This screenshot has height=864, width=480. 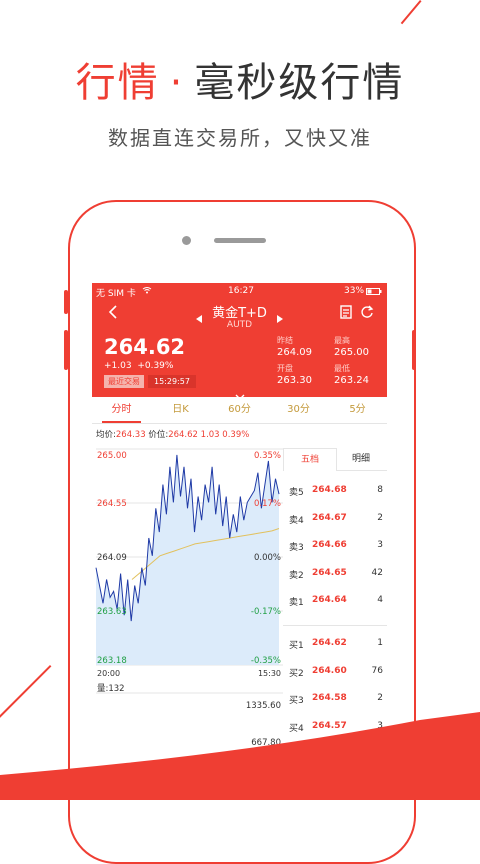 I want to click on order-label: 卖4, so click(x=296, y=520).